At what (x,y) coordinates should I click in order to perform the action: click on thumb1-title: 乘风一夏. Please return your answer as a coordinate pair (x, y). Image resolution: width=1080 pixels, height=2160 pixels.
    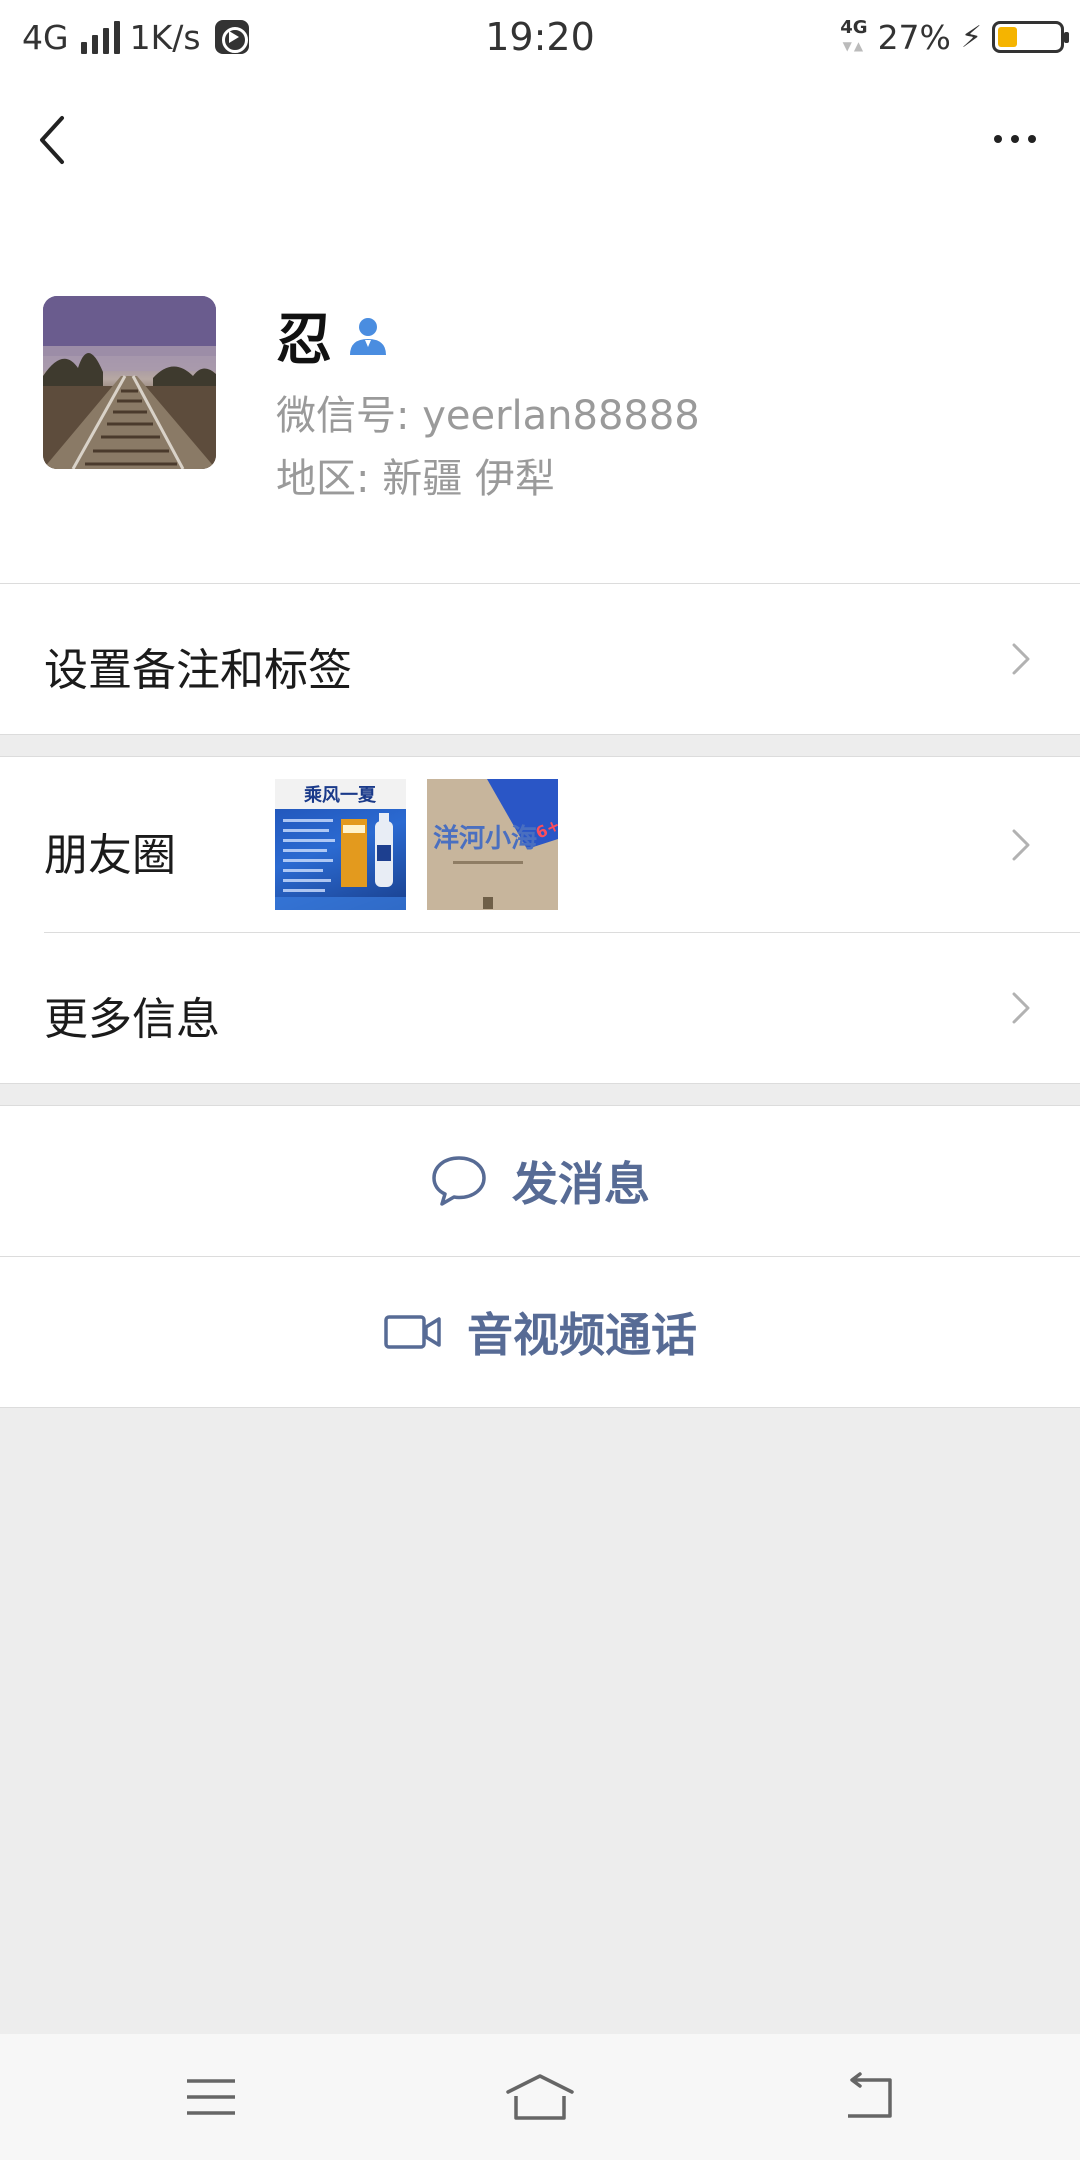
    Looking at the image, I should click on (340, 795).